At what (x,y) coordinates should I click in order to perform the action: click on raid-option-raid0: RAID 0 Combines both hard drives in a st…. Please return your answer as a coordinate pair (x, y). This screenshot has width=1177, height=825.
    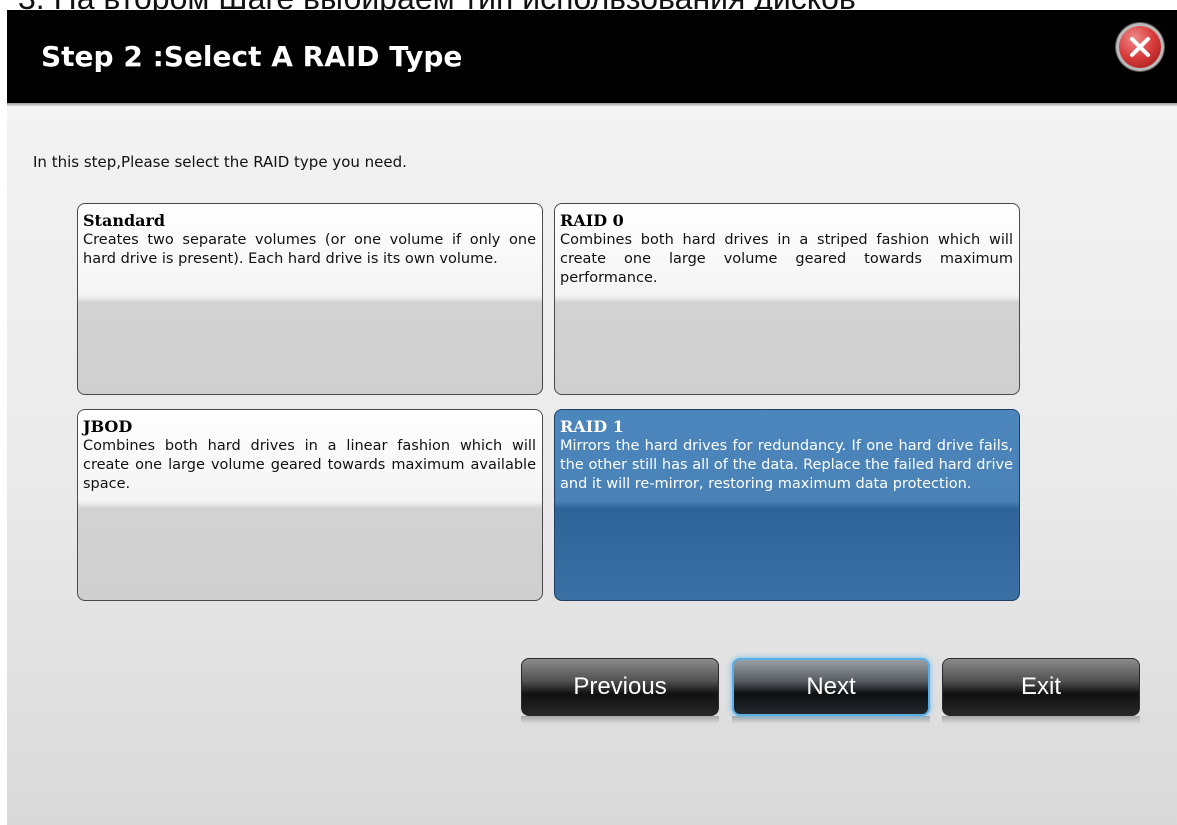
    Looking at the image, I should click on (787, 299).